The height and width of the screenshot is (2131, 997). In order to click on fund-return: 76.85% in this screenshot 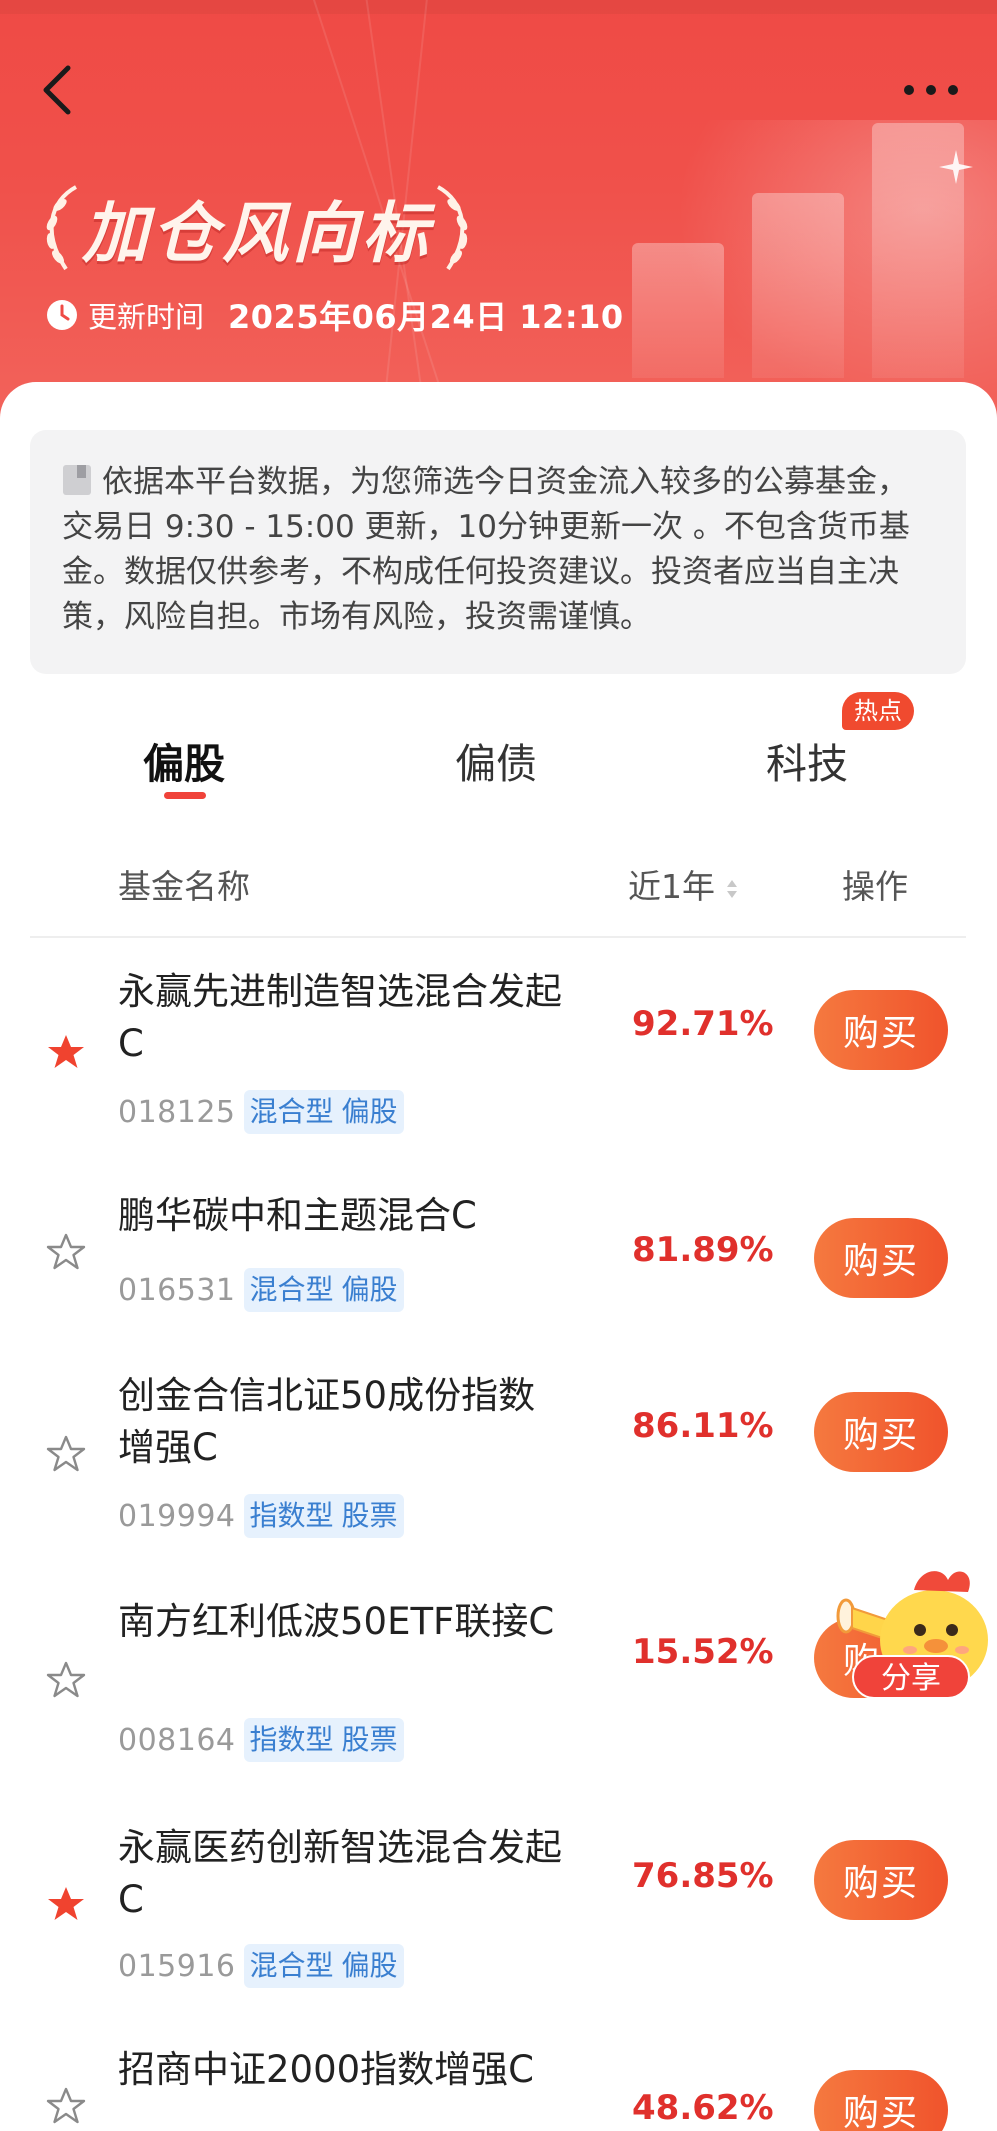, I will do `click(703, 1876)`.